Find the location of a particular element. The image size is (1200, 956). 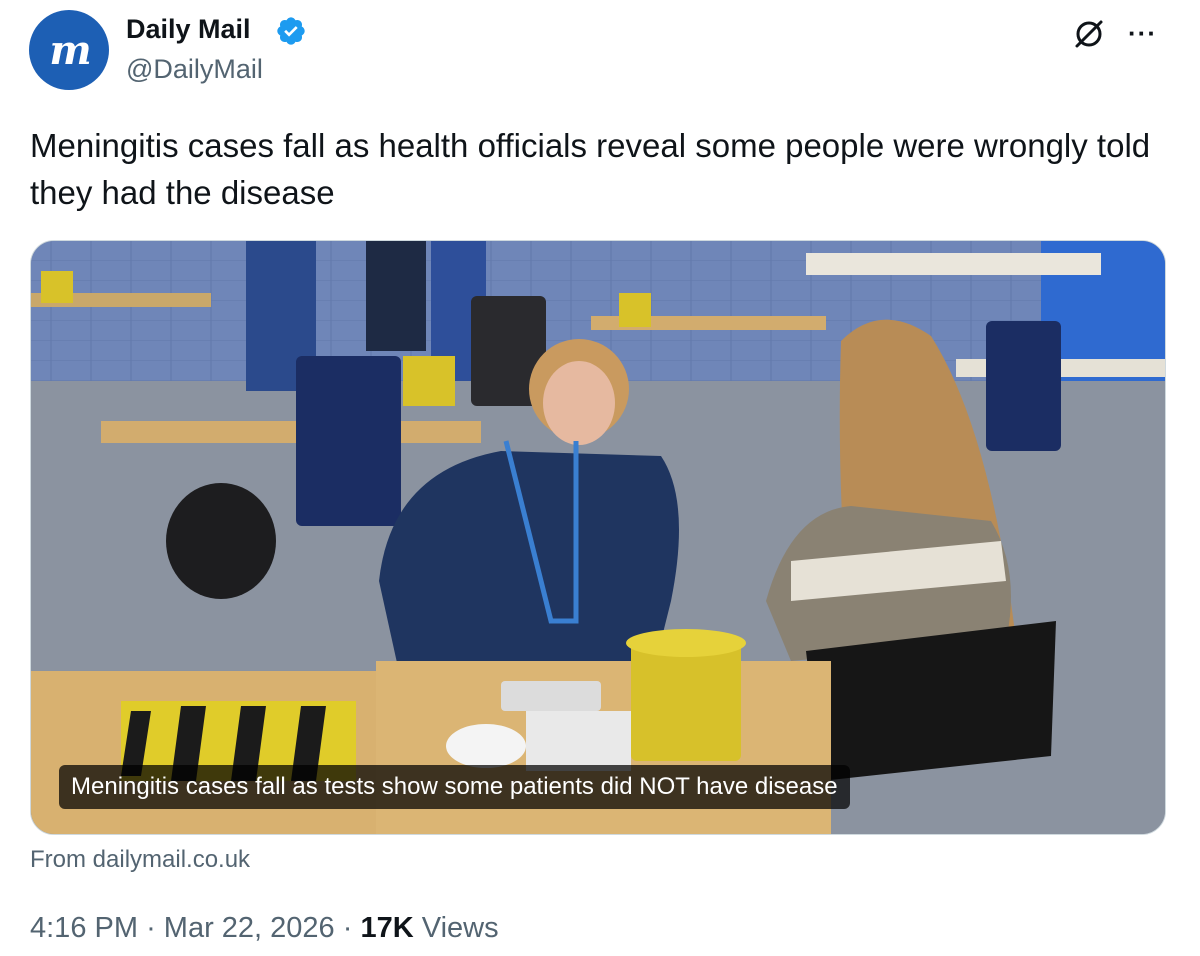

avatar-logo-letters: m is located at coordinates (70, 50).